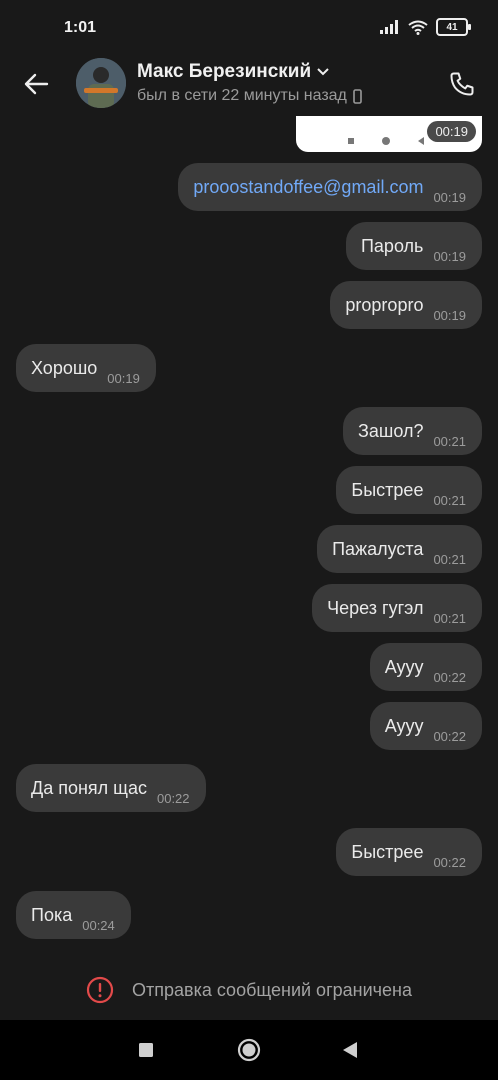 The image size is (498, 1080). I want to click on call-button, so click(462, 84).